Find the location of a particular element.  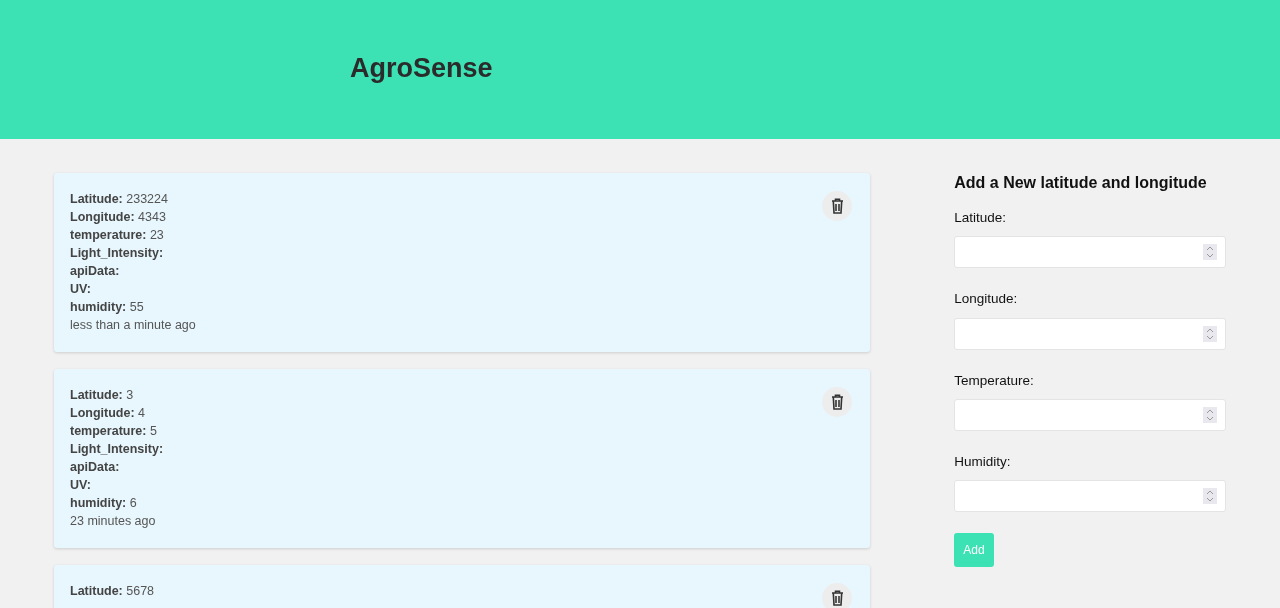

form-title: Add a New latitude and longitude is located at coordinates (1081, 183).